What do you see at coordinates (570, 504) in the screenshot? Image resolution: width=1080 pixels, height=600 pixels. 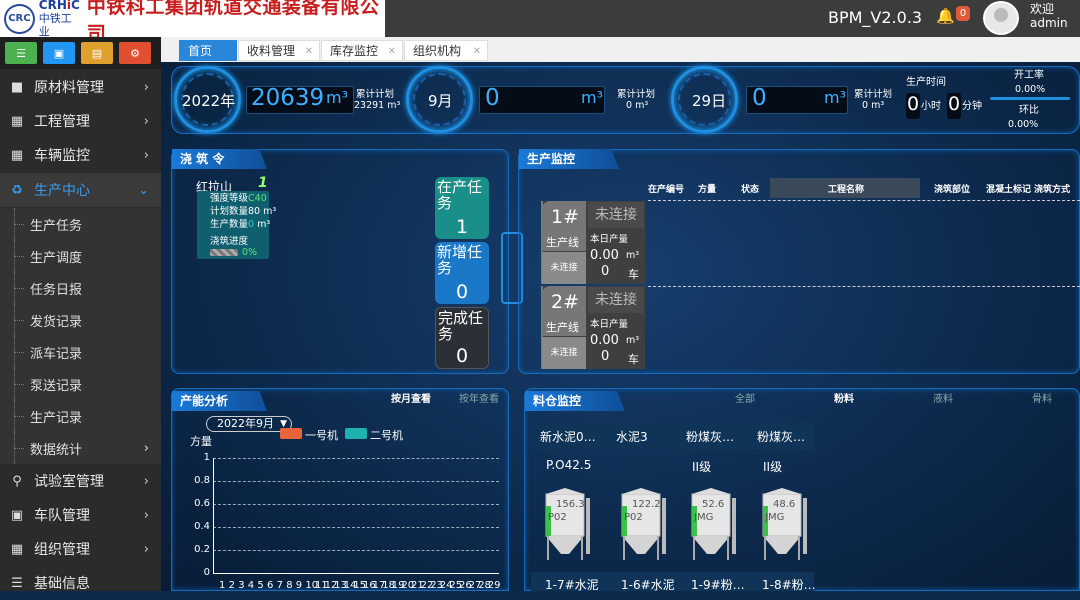 I see `silo-value: 156.3` at bounding box center [570, 504].